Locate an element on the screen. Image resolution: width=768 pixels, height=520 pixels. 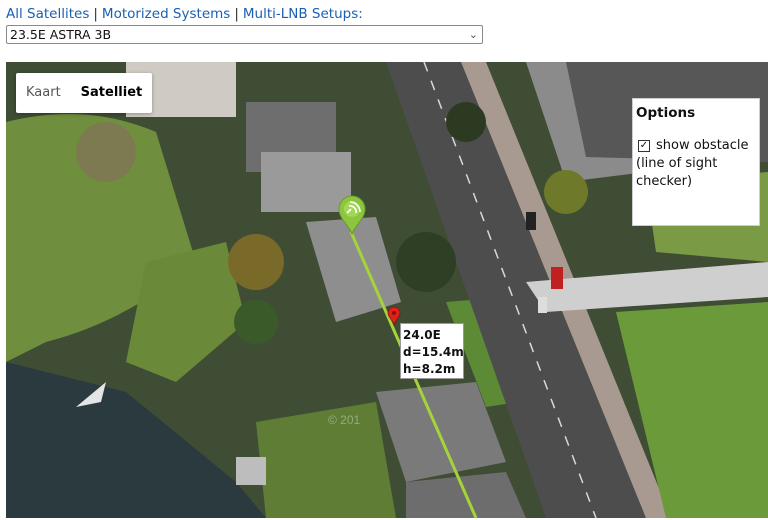
map-type-satelliet-button: Satelliet is located at coordinates (112, 93).